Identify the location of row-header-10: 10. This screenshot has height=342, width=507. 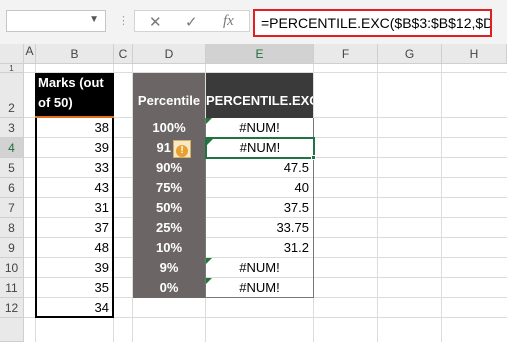
(12, 268).